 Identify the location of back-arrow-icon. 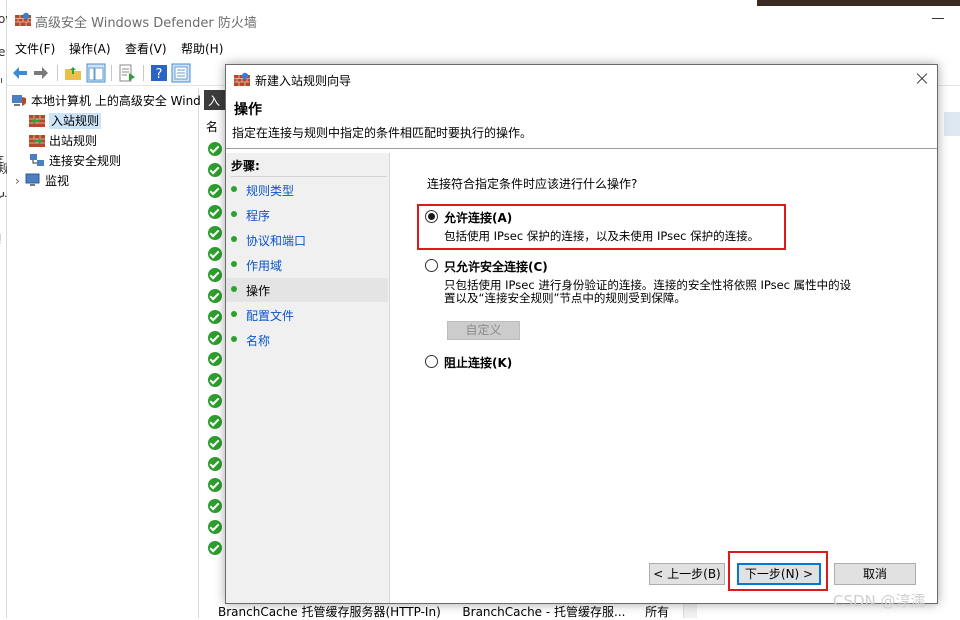
(20, 73).